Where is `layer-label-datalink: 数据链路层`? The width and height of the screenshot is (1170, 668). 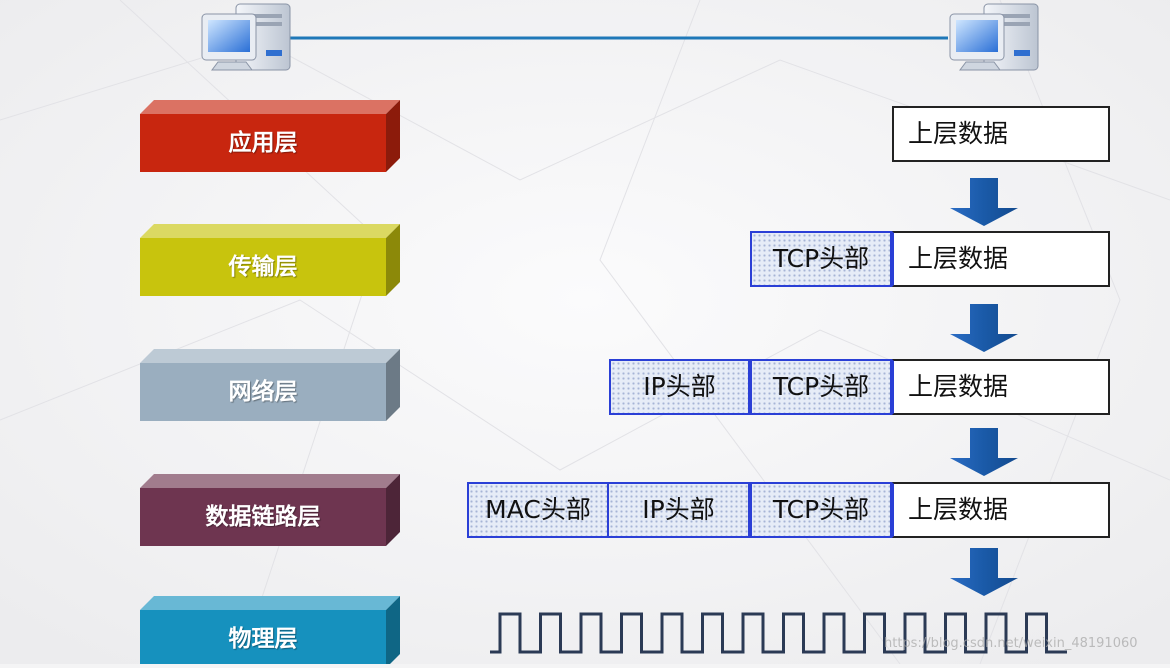 layer-label-datalink: 数据链路层 is located at coordinates (263, 517).